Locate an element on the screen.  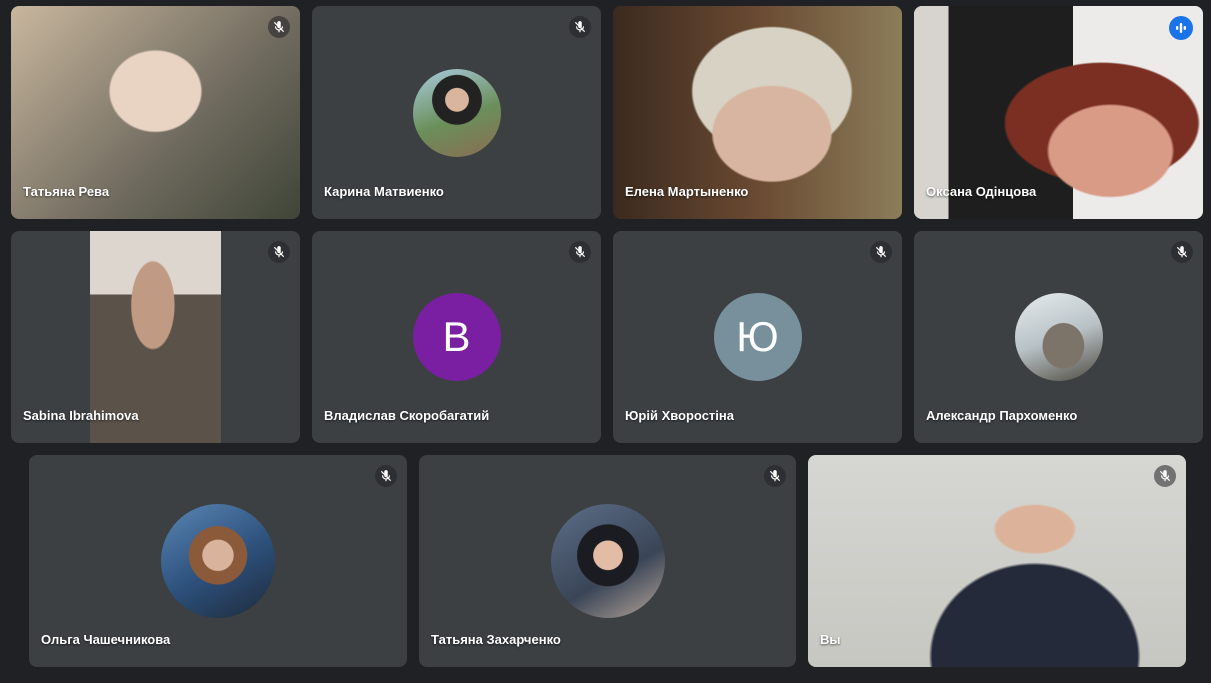
participant-video is located at coordinates (997, 561).